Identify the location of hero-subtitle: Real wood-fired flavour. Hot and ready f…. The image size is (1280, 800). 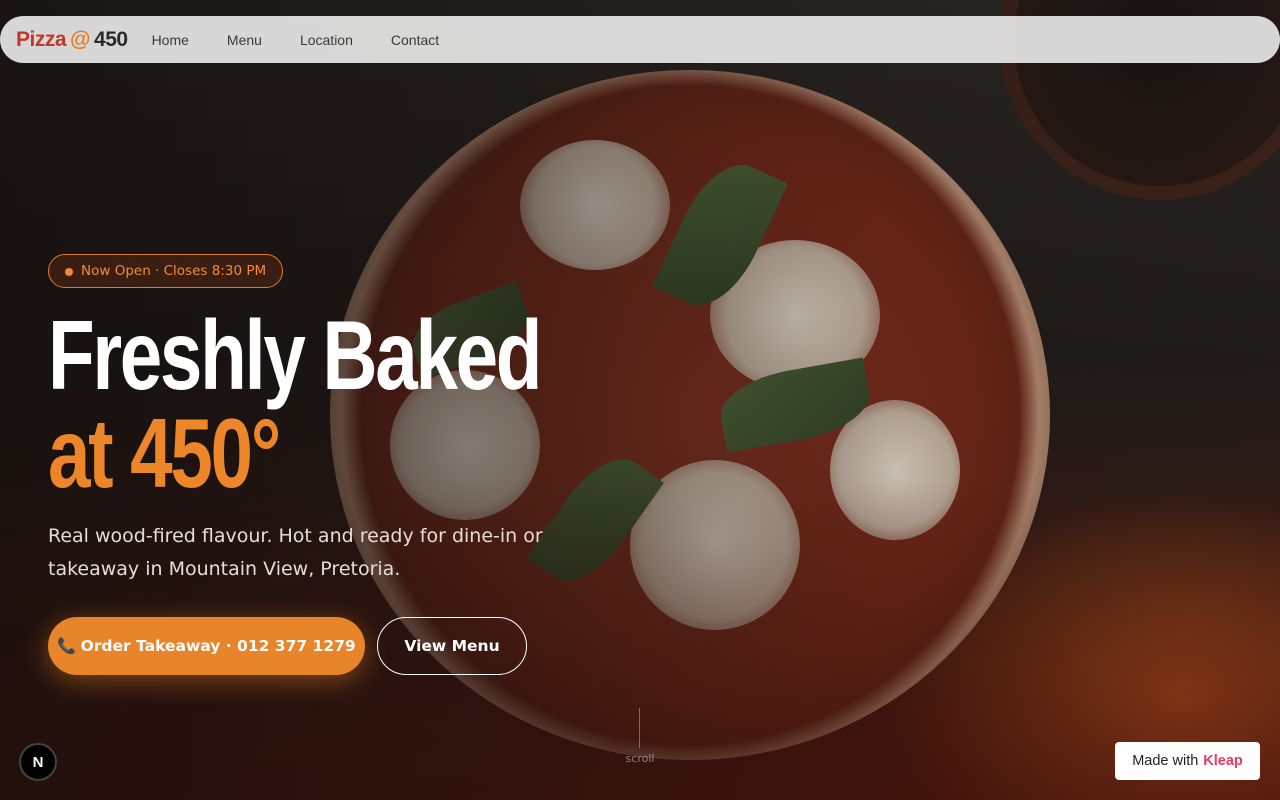
(295, 552).